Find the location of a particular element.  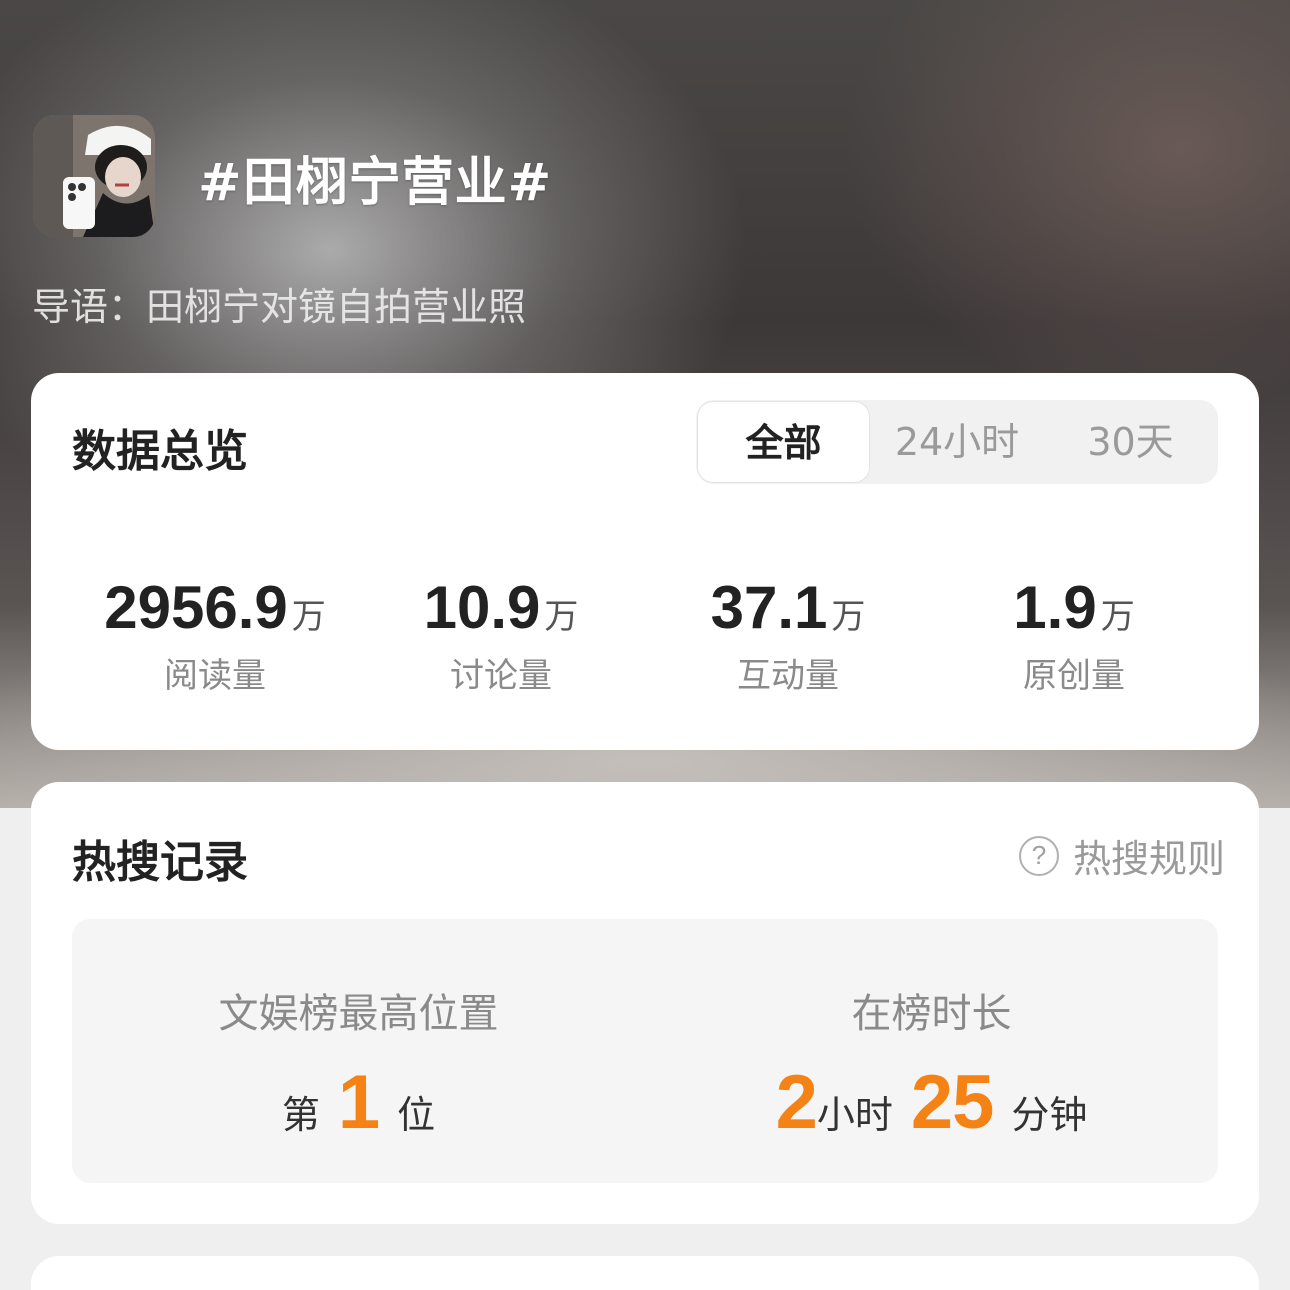

stat-originals: 1.9 万 原创量 is located at coordinates (1074, 635).